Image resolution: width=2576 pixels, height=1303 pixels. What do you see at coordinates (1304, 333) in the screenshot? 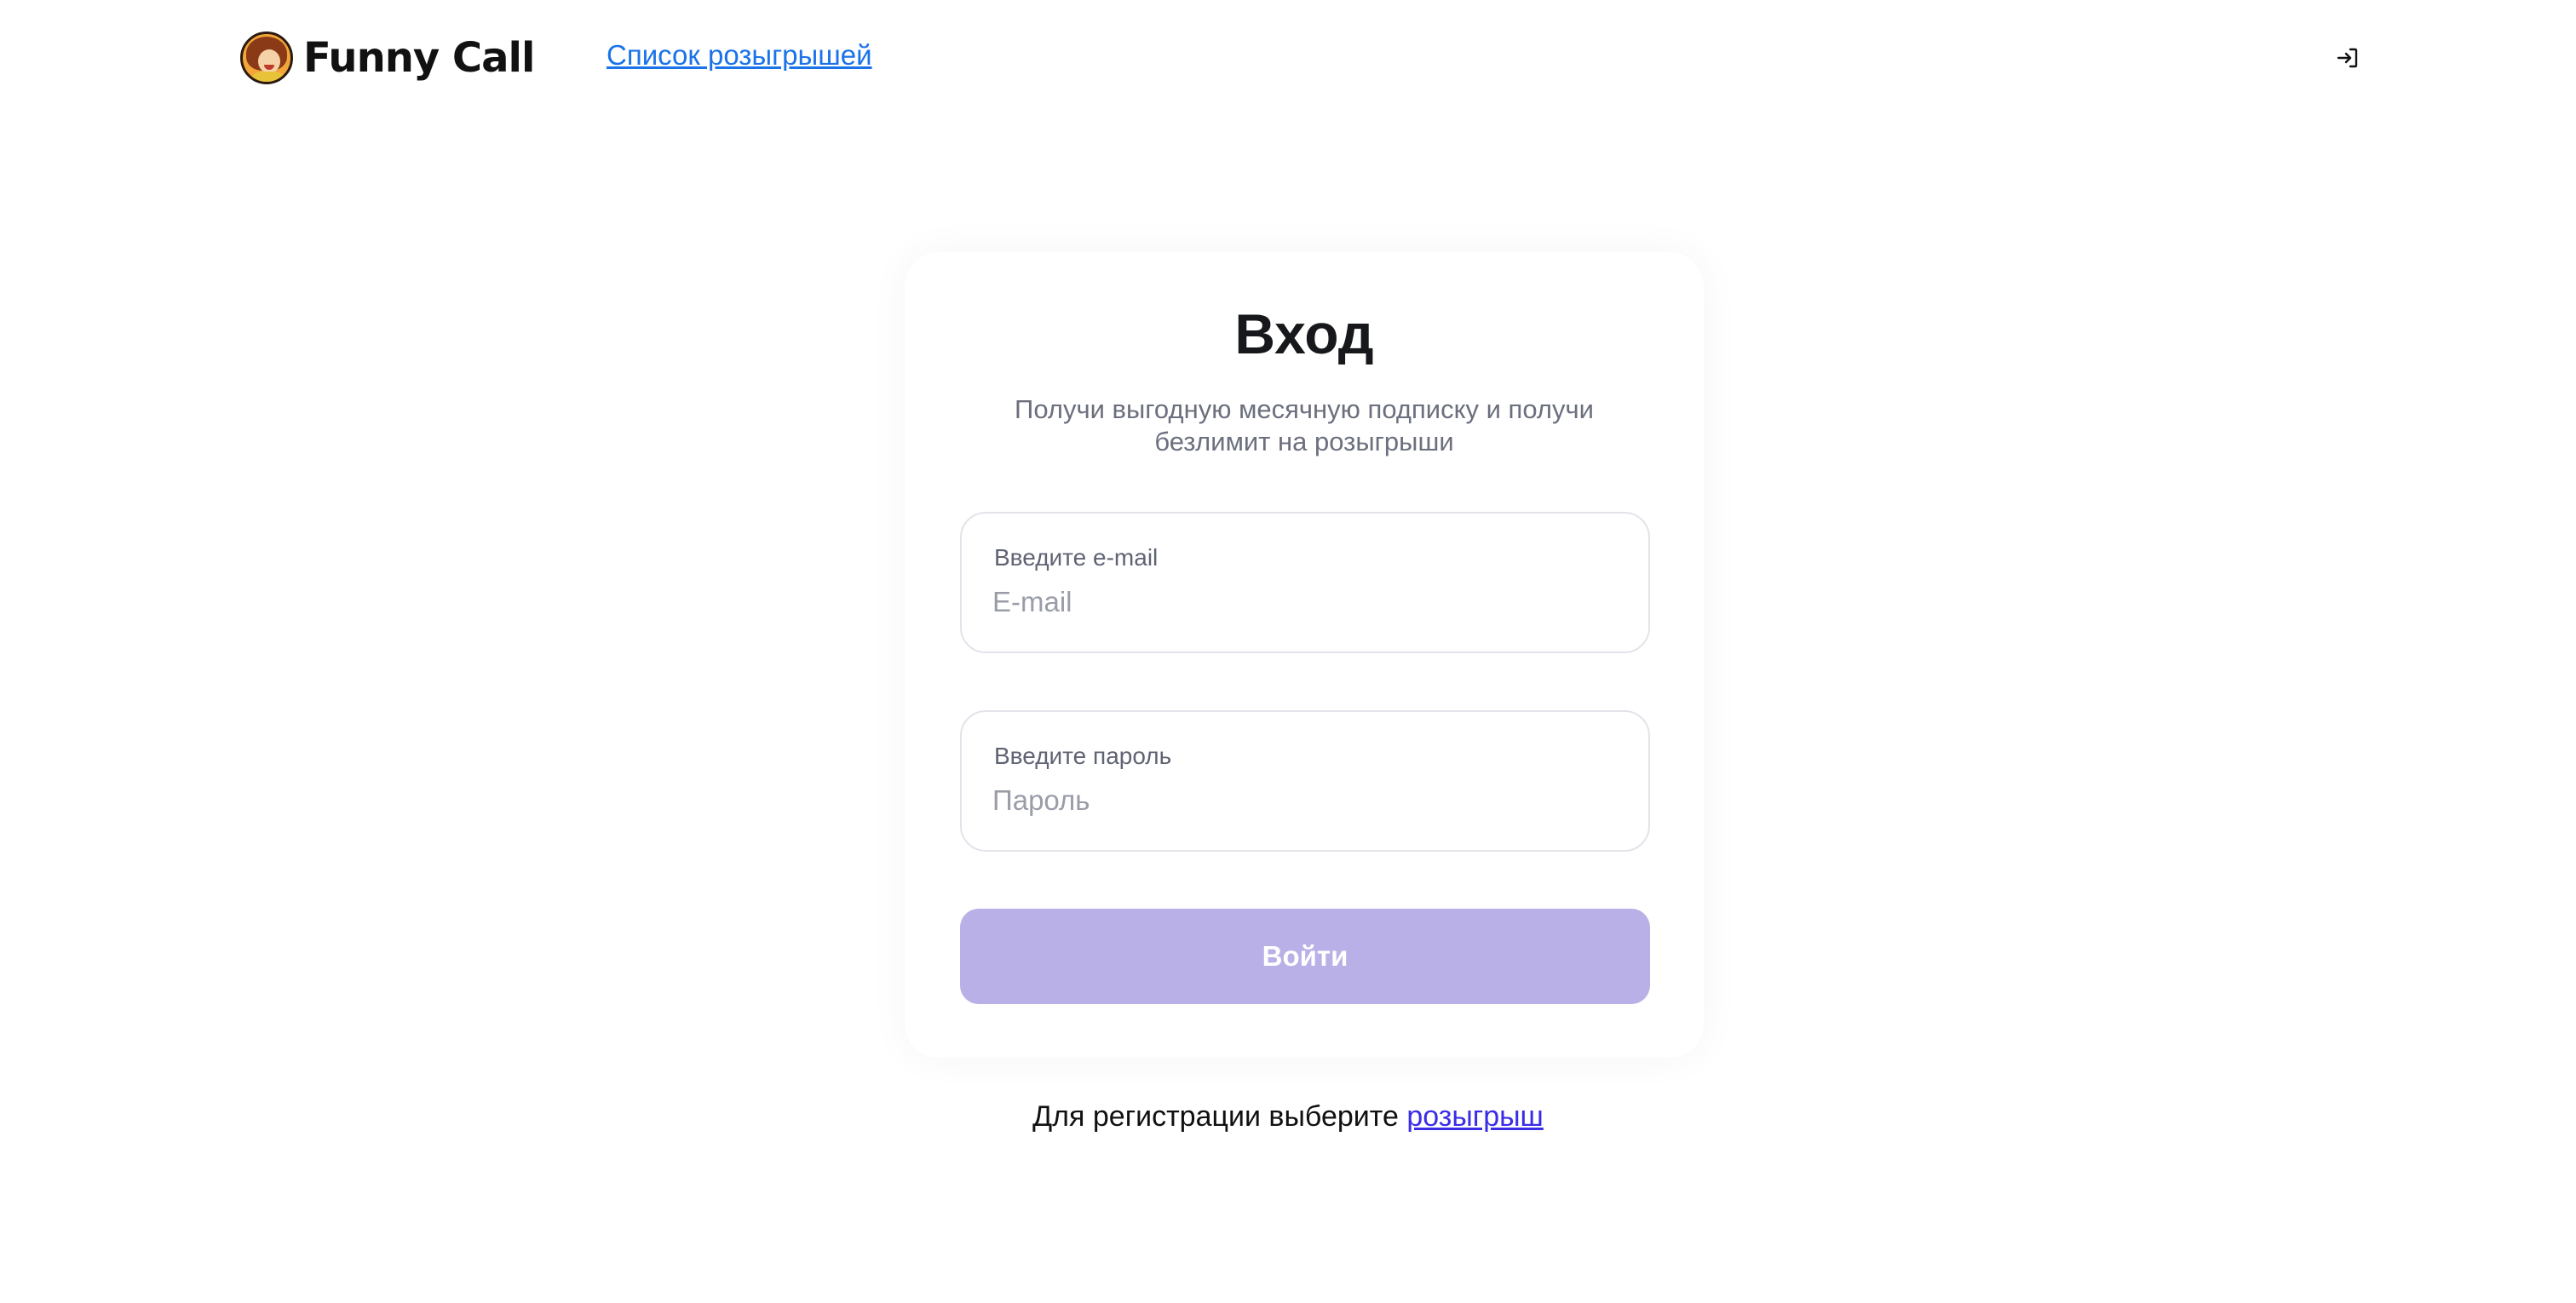
I see `page-title: Вход` at bounding box center [1304, 333].